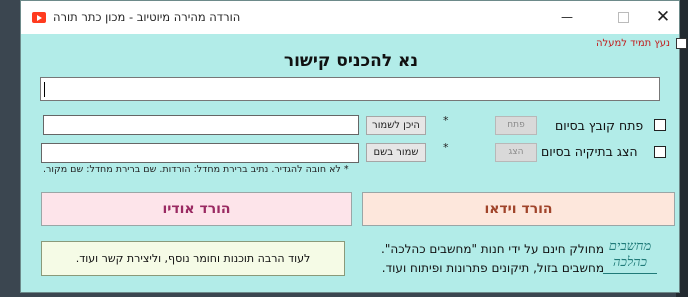 The width and height of the screenshot is (688, 297). I want to click on maximize-icon, so click(623, 17).